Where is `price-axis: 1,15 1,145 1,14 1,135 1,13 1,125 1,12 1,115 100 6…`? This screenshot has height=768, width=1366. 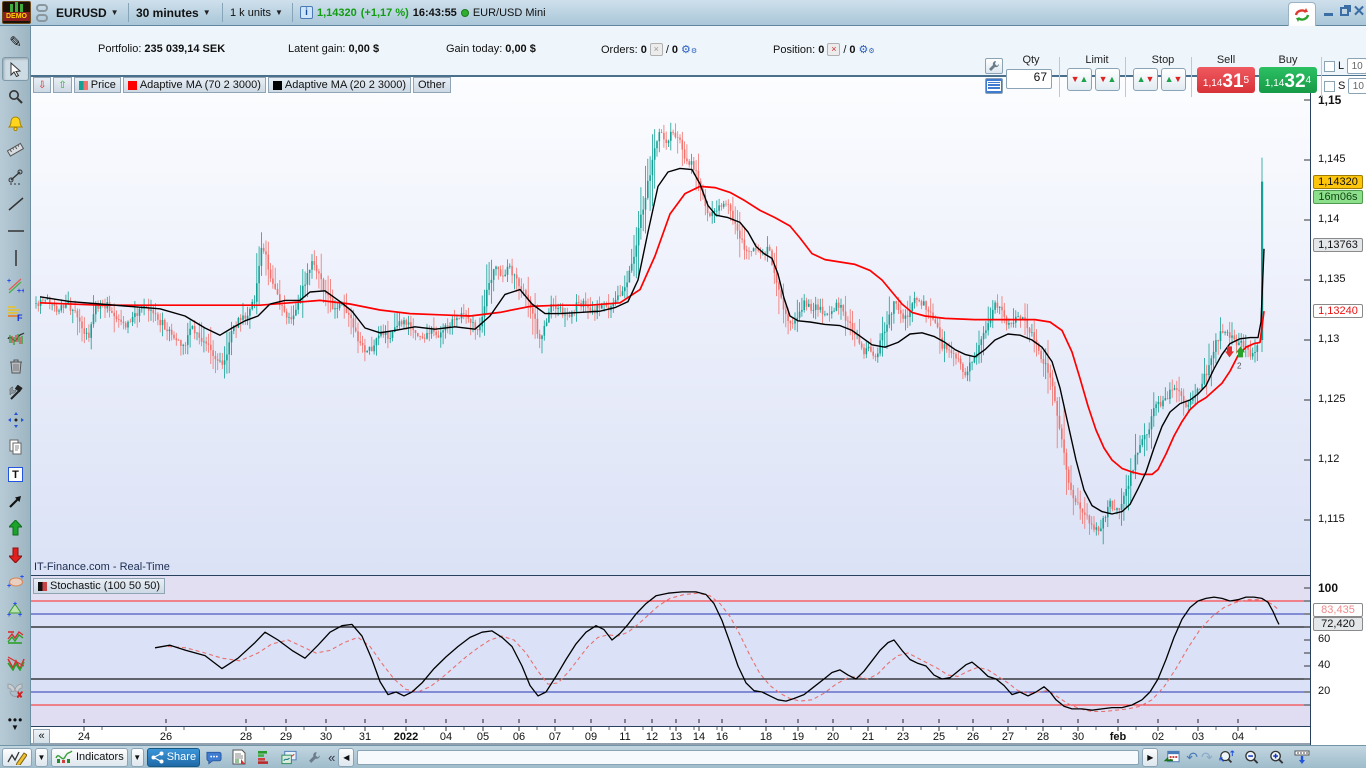 price-axis: 1,15 1,145 1,14 1,135 1,13 1,125 1,12 1,115 100 6… is located at coordinates (1338, 410).